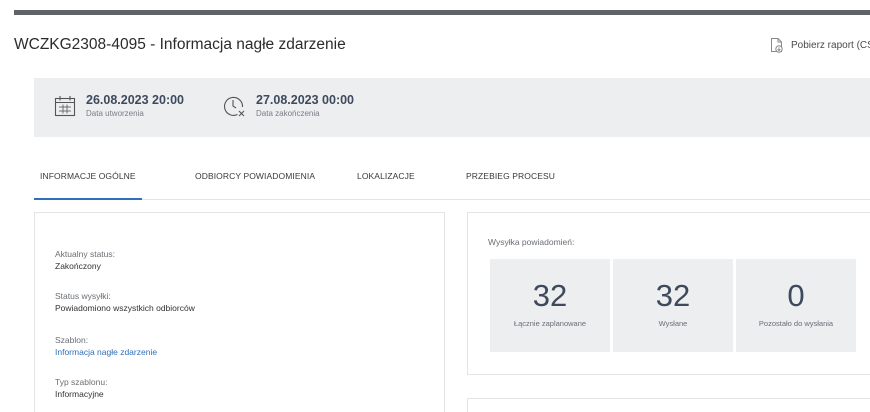 This screenshot has height=412, width=870. What do you see at coordinates (106, 352) in the screenshot?
I see `template-link: Informacja nagłe zdarzenie` at bounding box center [106, 352].